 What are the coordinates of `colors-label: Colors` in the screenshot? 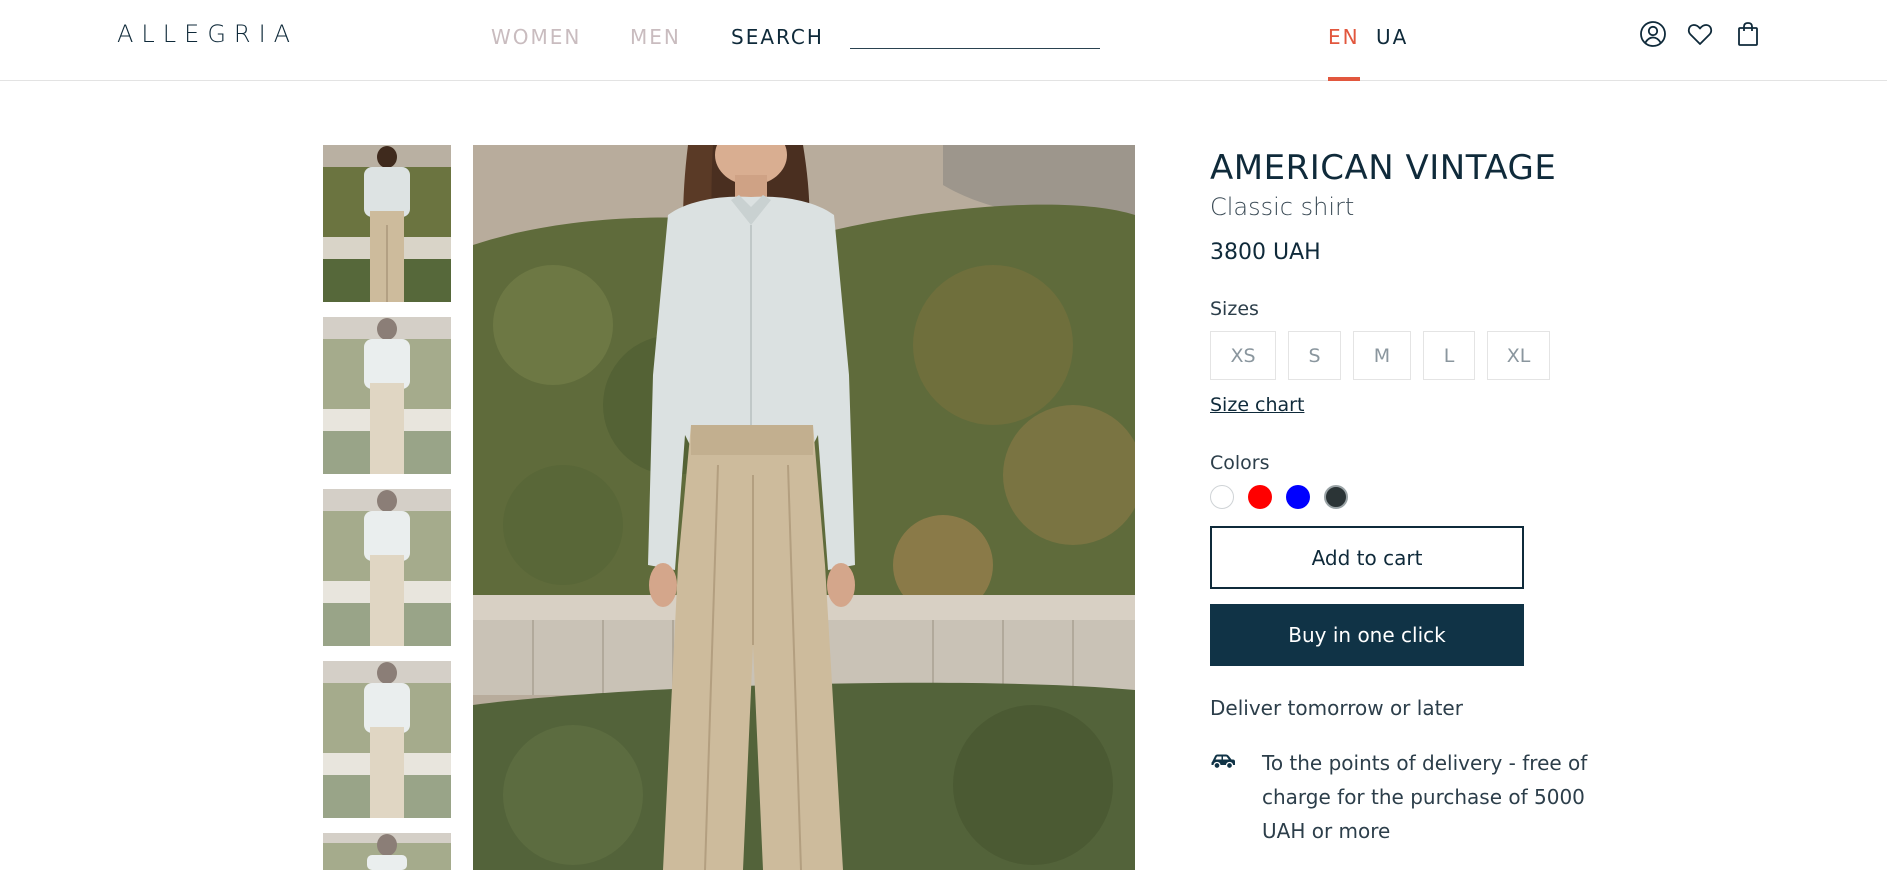 It's located at (1240, 463).